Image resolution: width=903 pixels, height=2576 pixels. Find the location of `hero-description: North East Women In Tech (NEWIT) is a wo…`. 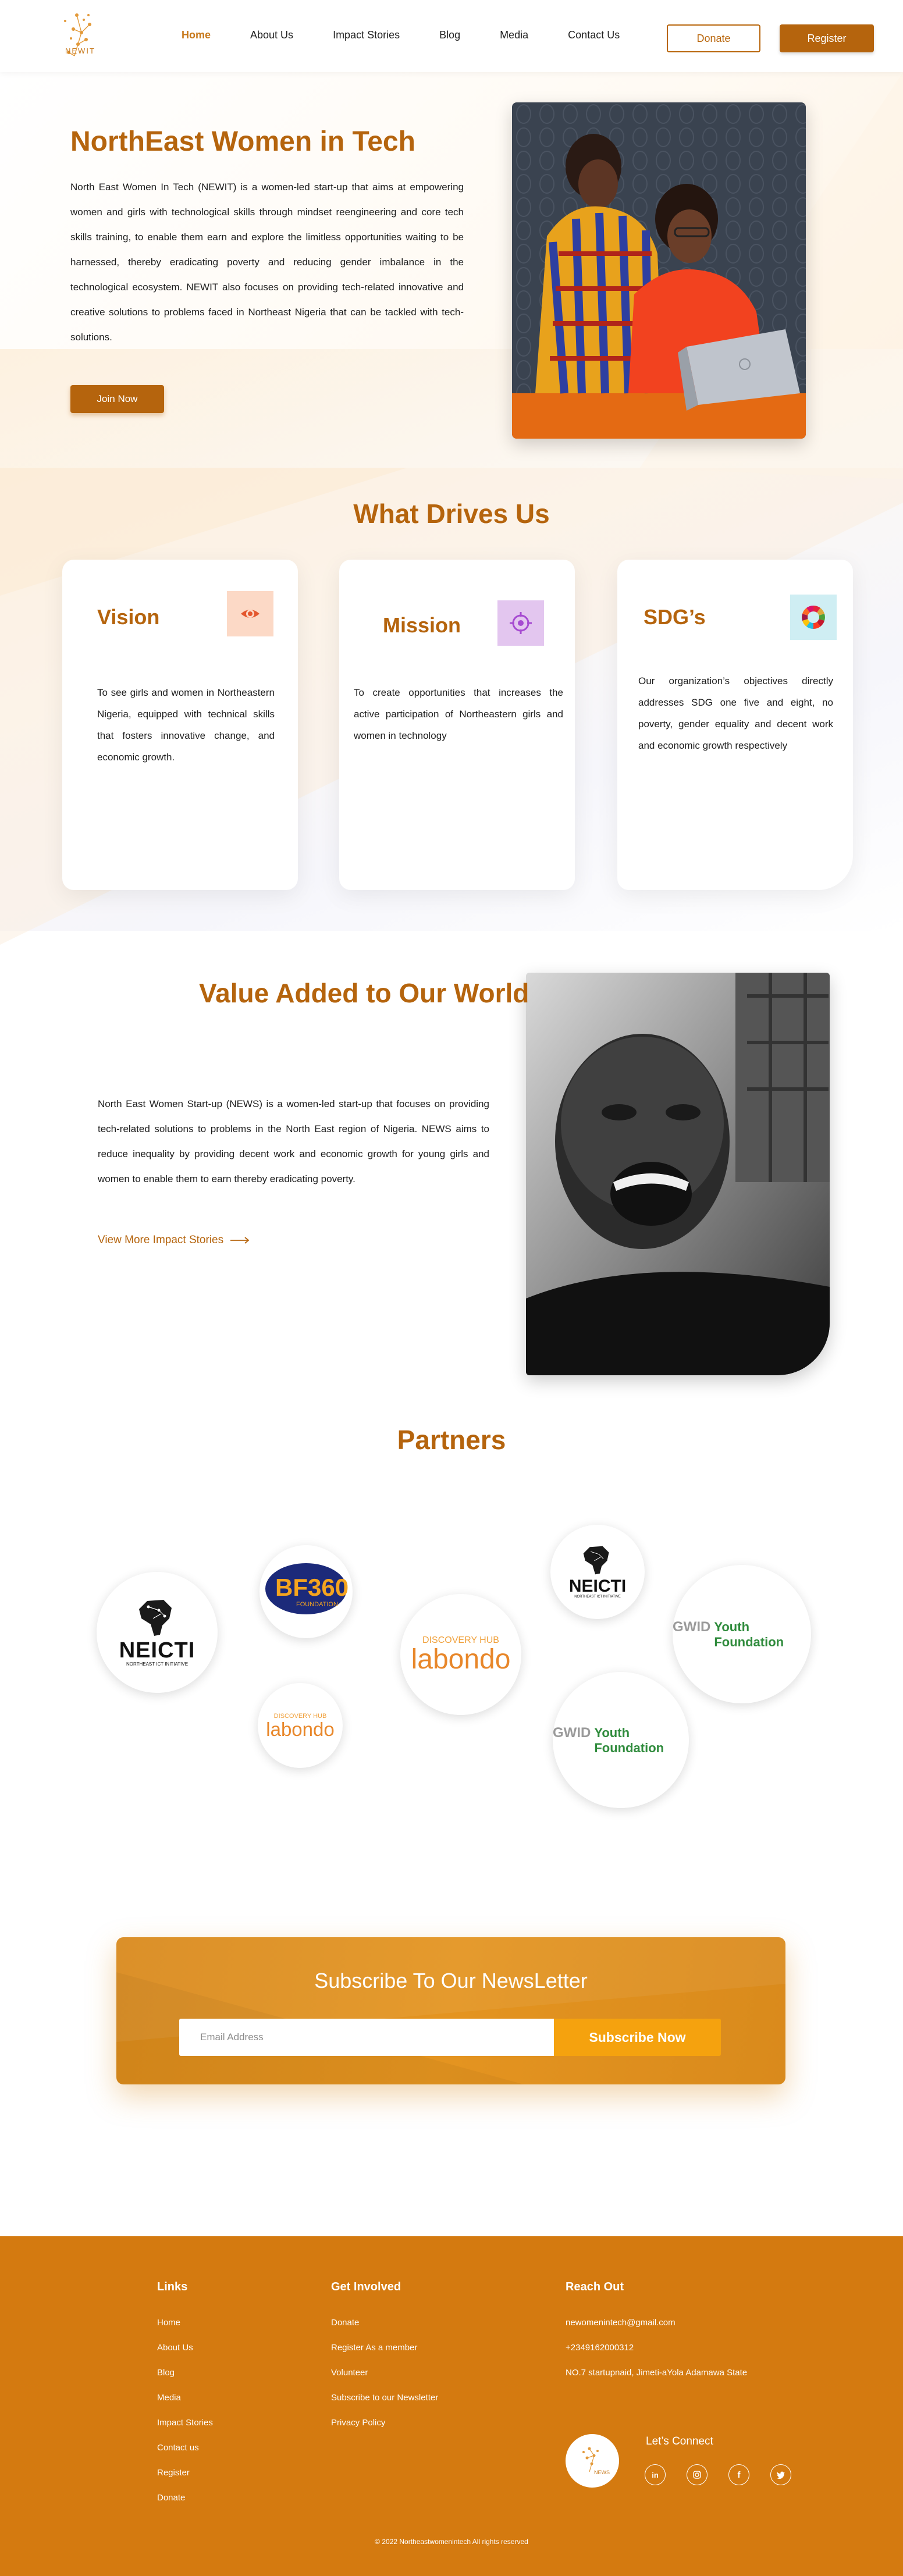

hero-description: North East Women In Tech (NEWIT) is a wo… is located at coordinates (267, 263).